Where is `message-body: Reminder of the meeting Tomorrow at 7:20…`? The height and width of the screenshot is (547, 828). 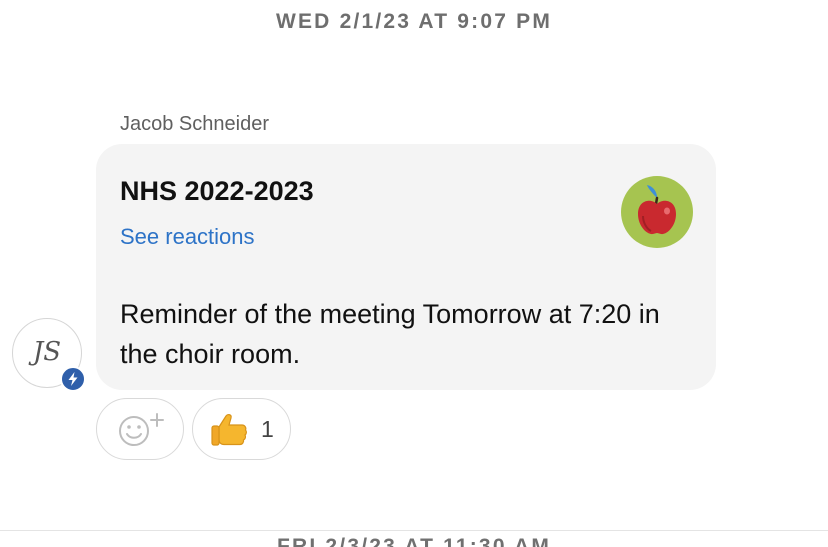
message-body: Reminder of the meeting Tomorrow at 7:20… is located at coordinates (390, 334).